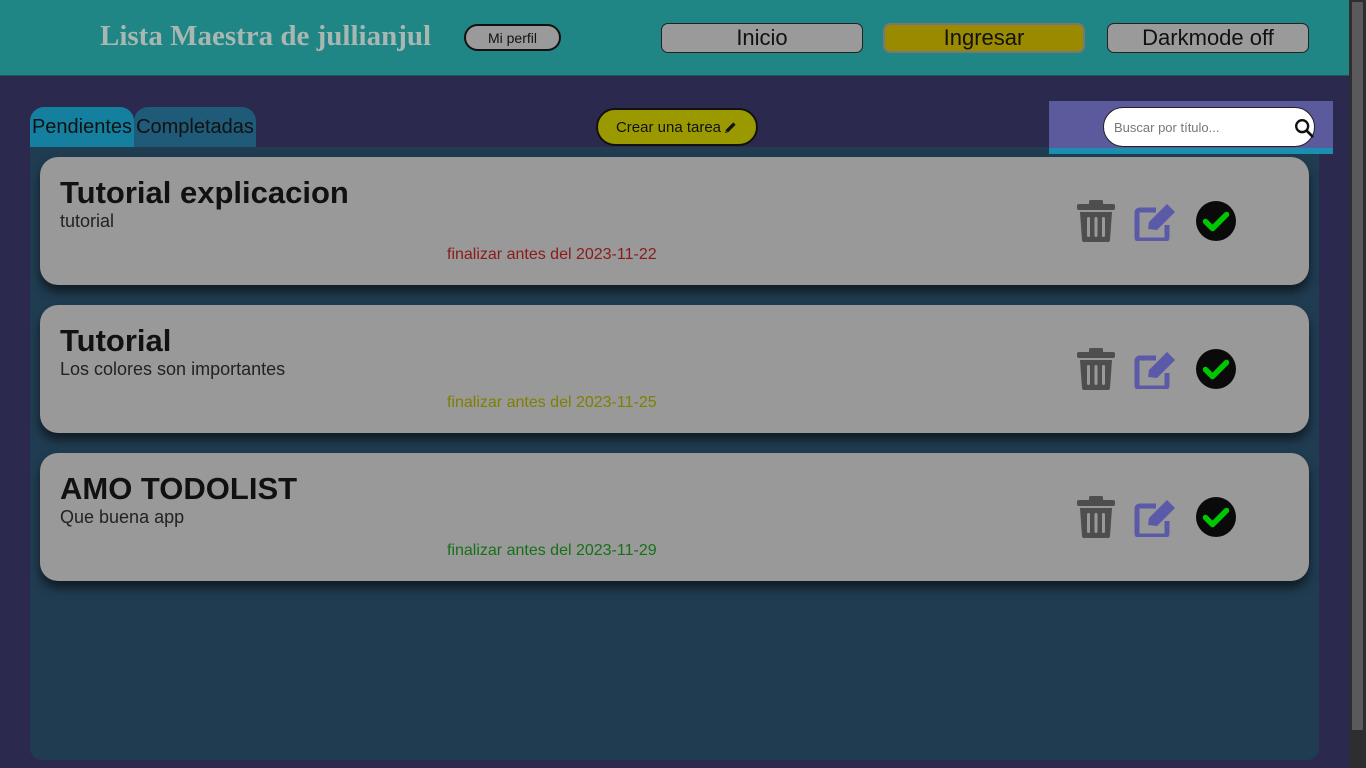 The height and width of the screenshot is (768, 1366). Describe the element at coordinates (1357, 366) in the screenshot. I see `scrollbar-thumb` at that location.